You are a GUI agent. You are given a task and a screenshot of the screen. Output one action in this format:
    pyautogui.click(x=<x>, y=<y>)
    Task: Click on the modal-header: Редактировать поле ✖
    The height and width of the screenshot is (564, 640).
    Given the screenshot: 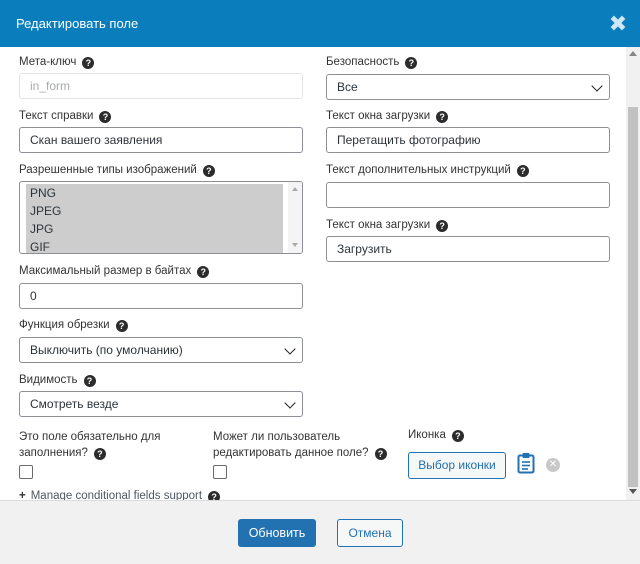 What is the action you would take?
    pyautogui.click(x=320, y=23)
    